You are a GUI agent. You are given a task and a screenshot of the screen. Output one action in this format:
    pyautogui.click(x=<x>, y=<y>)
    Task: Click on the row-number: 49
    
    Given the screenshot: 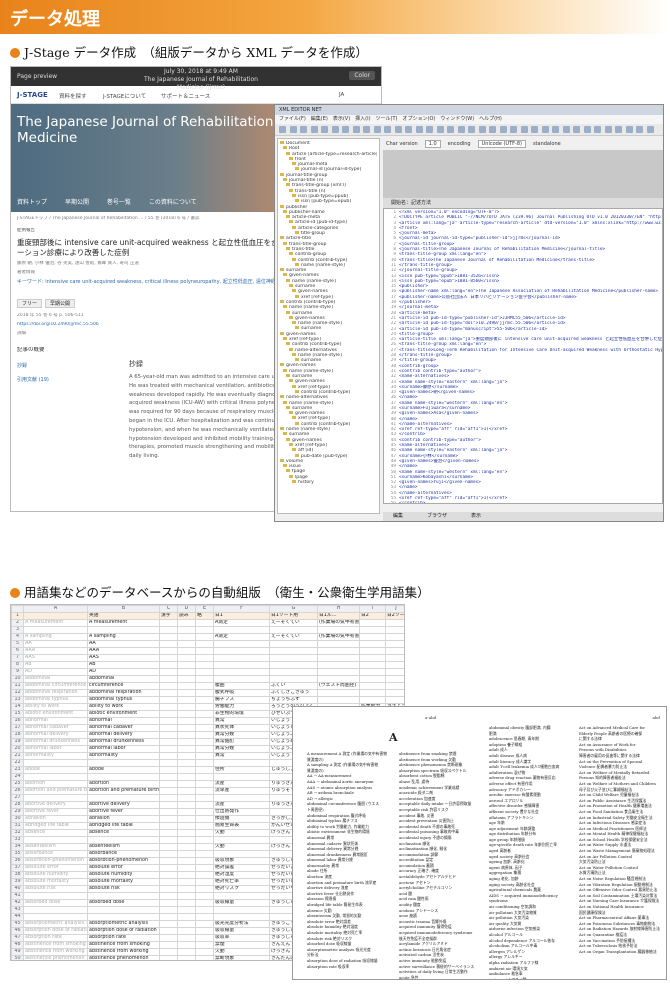 What is the action you would take?
    pyautogui.click(x=17, y=952)
    